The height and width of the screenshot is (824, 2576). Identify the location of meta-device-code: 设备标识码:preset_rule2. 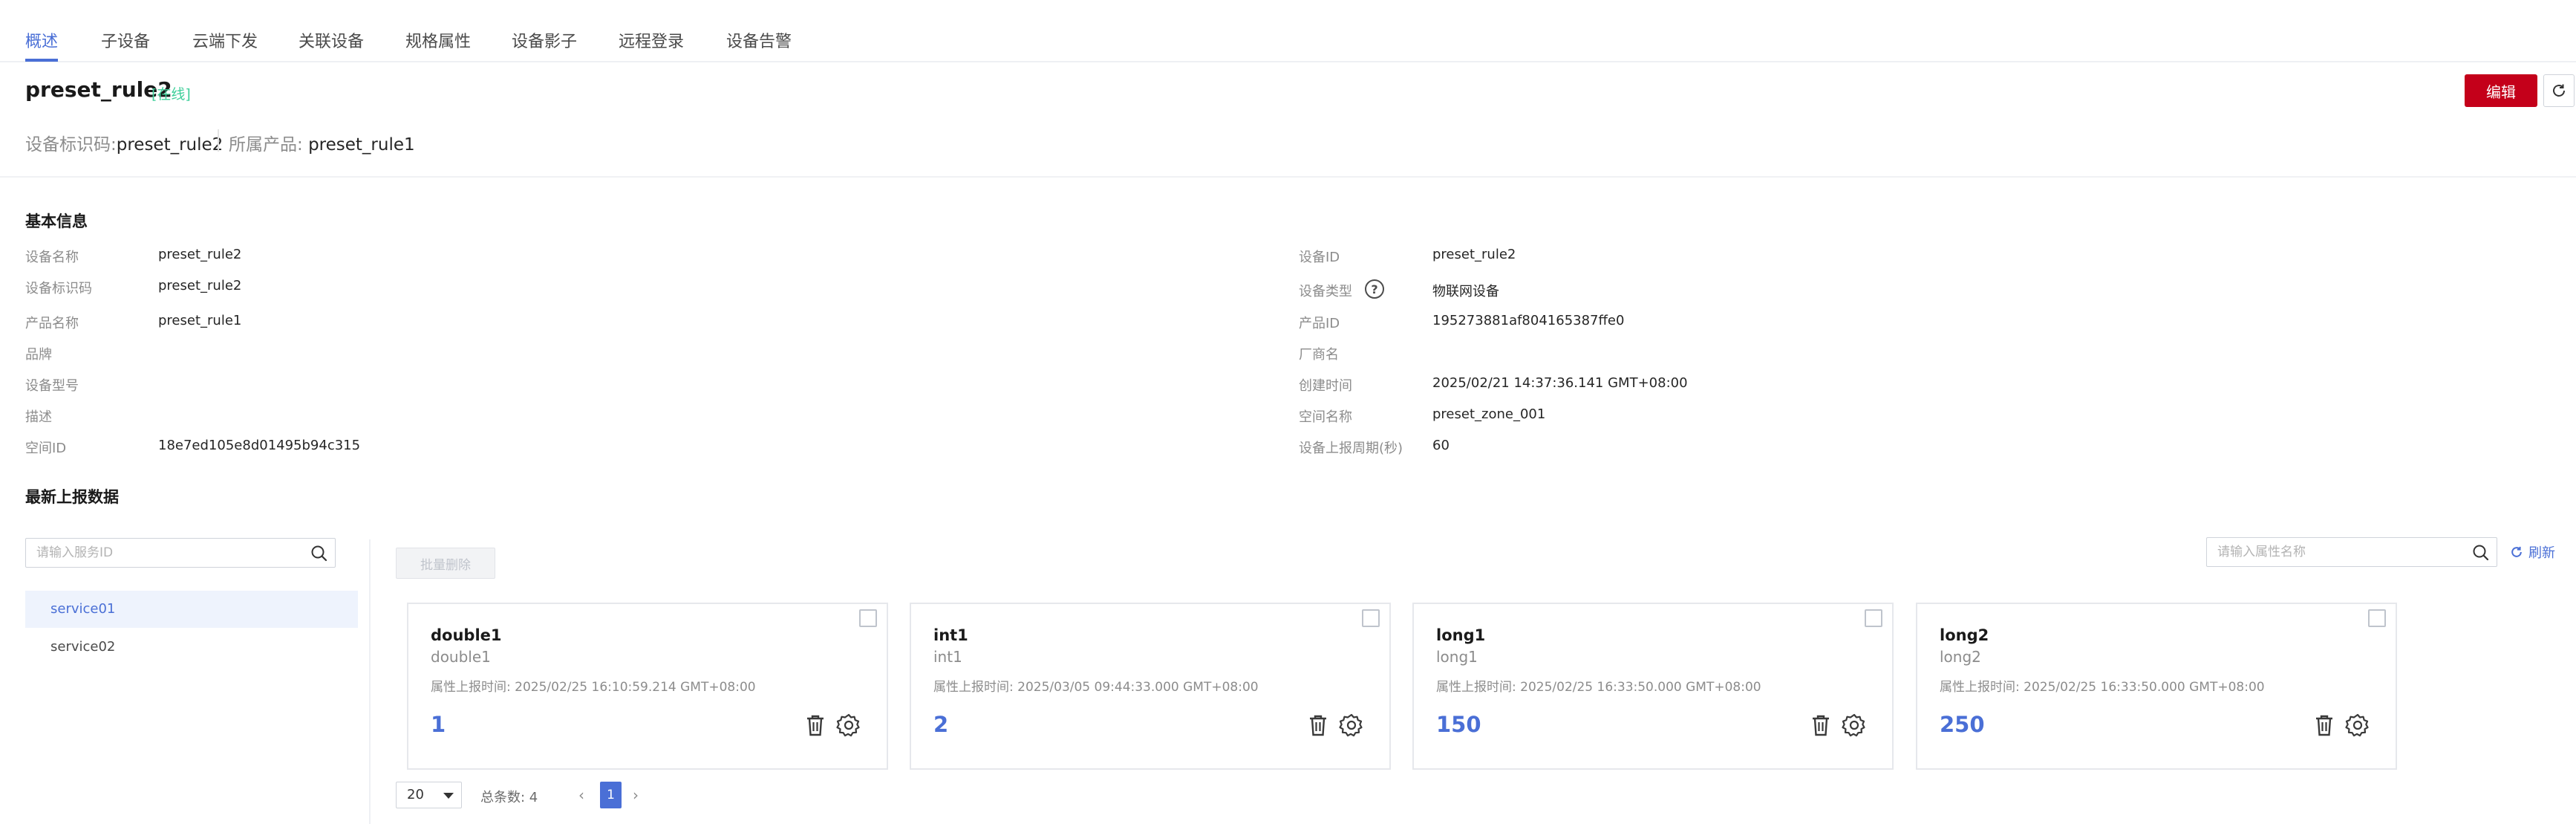
(124, 142).